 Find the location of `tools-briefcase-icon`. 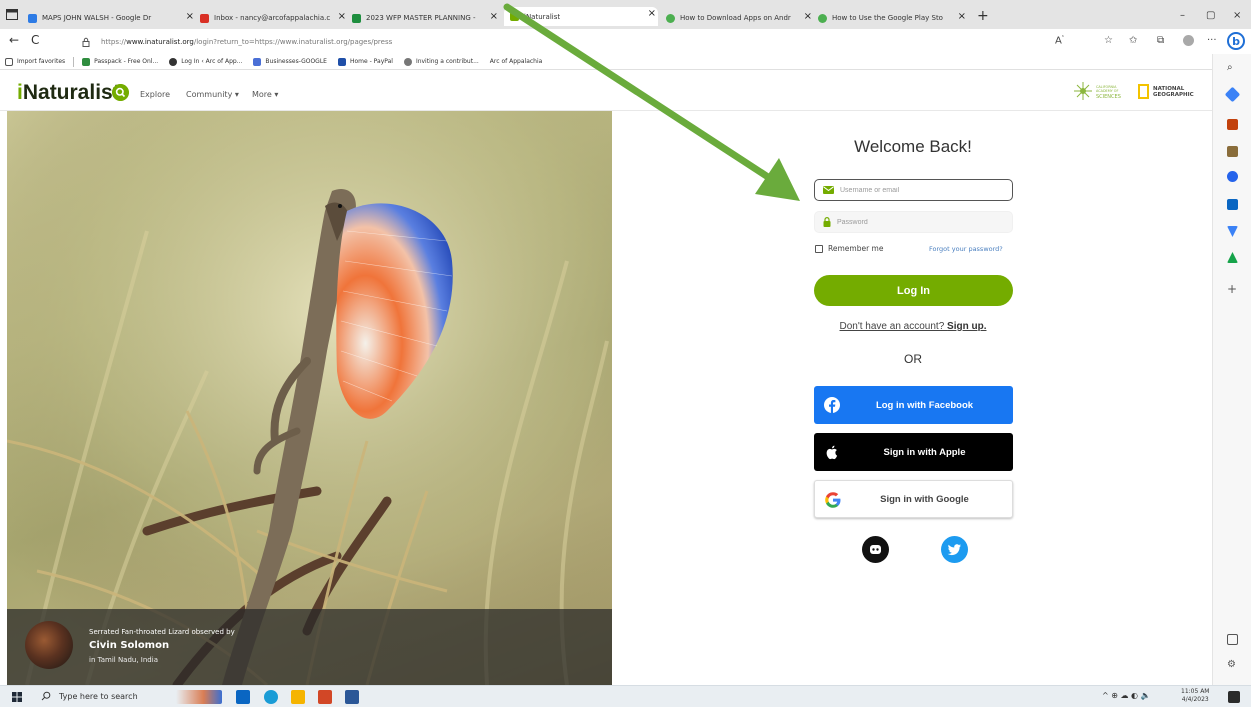

tools-briefcase-icon is located at coordinates (1232, 124).